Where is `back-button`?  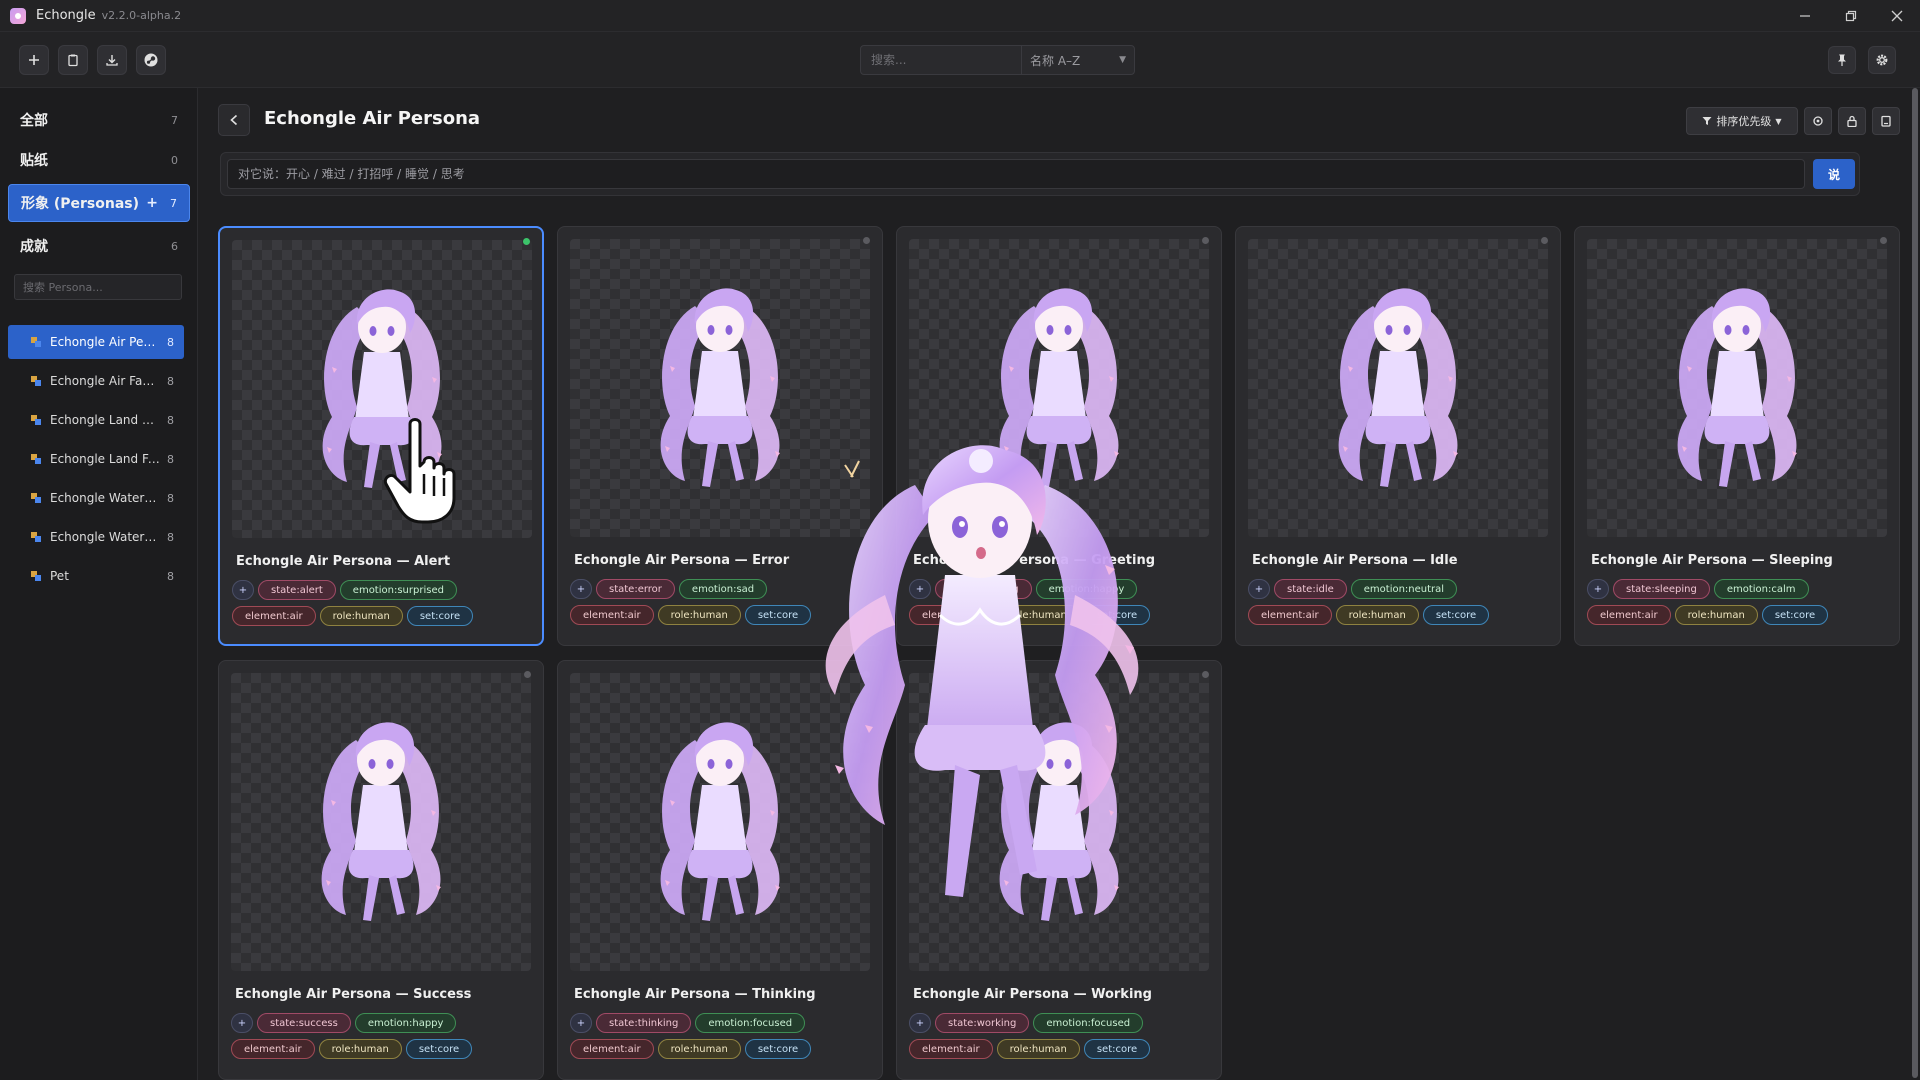 back-button is located at coordinates (234, 120).